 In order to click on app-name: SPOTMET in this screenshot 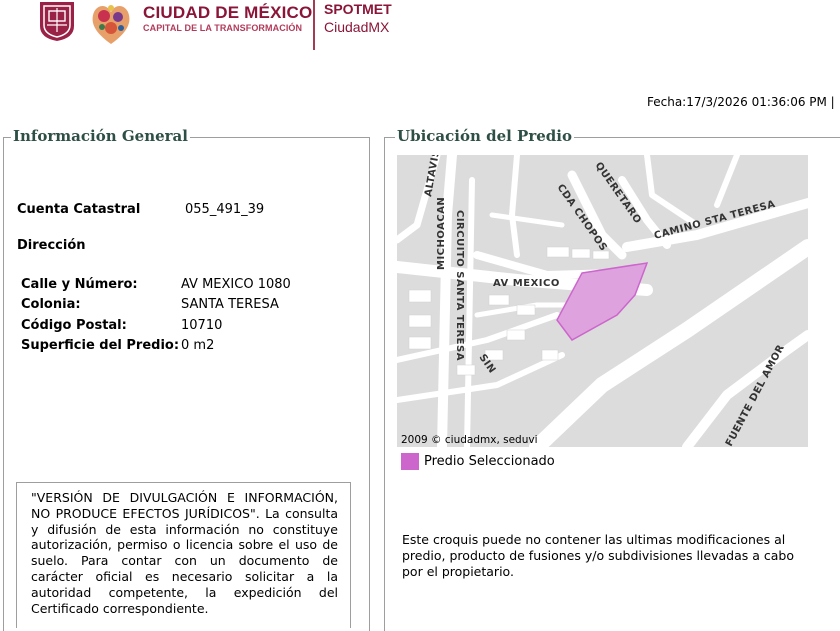, I will do `click(358, 9)`.